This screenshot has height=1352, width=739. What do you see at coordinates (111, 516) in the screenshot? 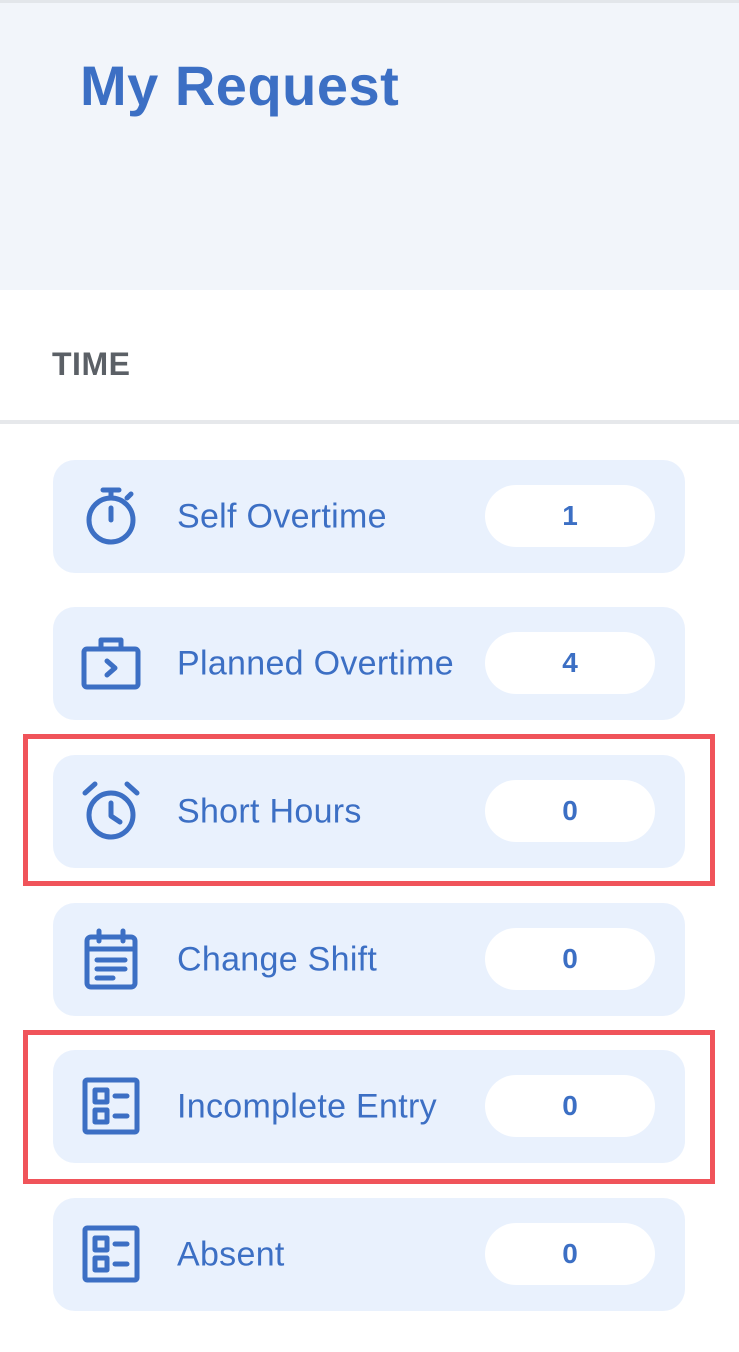
I see `stopwatch-icon` at bounding box center [111, 516].